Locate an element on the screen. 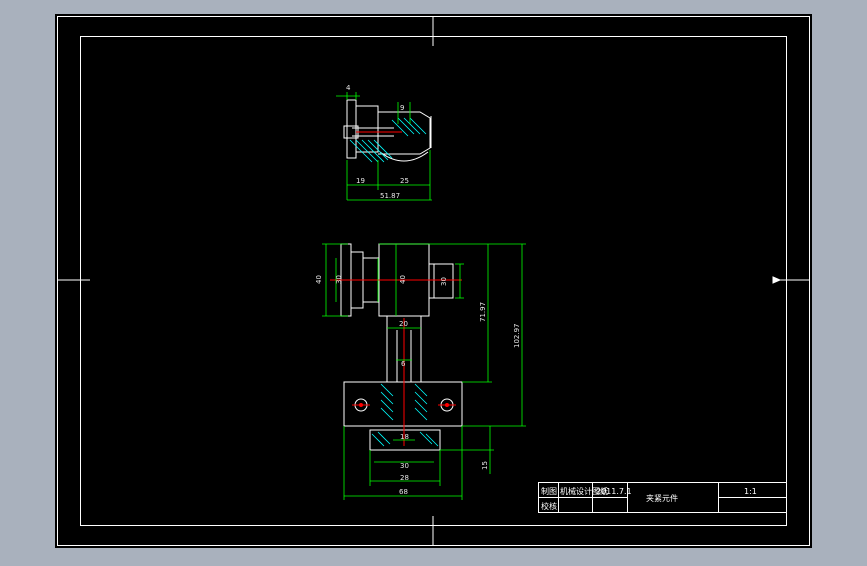 The image size is (867, 566). dim-front-40-mid: 40 is located at coordinates (403, 279).